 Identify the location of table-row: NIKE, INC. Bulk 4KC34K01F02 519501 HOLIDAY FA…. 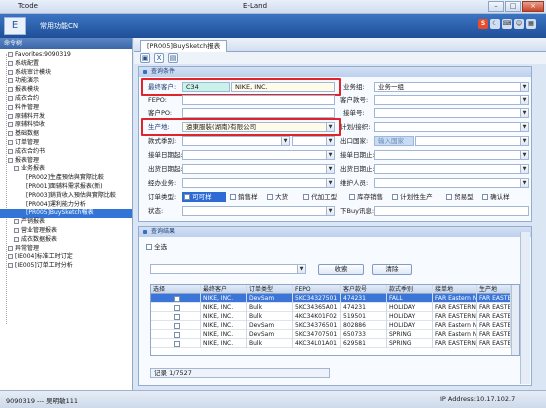
(335, 316).